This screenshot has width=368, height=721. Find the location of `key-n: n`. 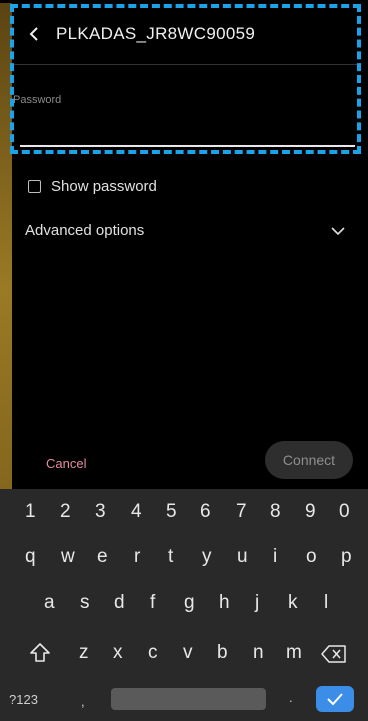

key-n: n is located at coordinates (258, 653).